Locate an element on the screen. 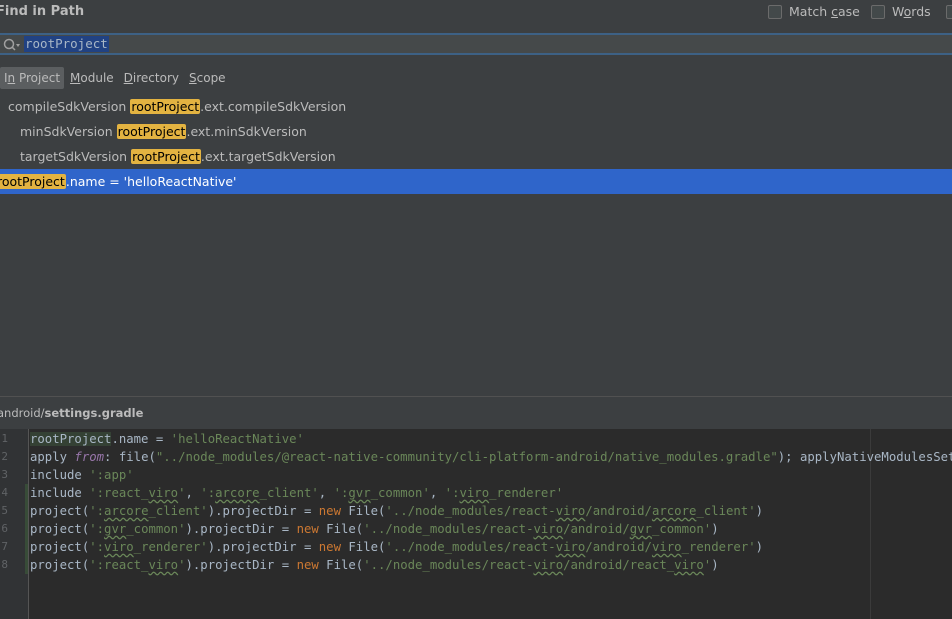 The height and width of the screenshot is (619, 952). result-text: compileSdkVersion is located at coordinates (69, 106).